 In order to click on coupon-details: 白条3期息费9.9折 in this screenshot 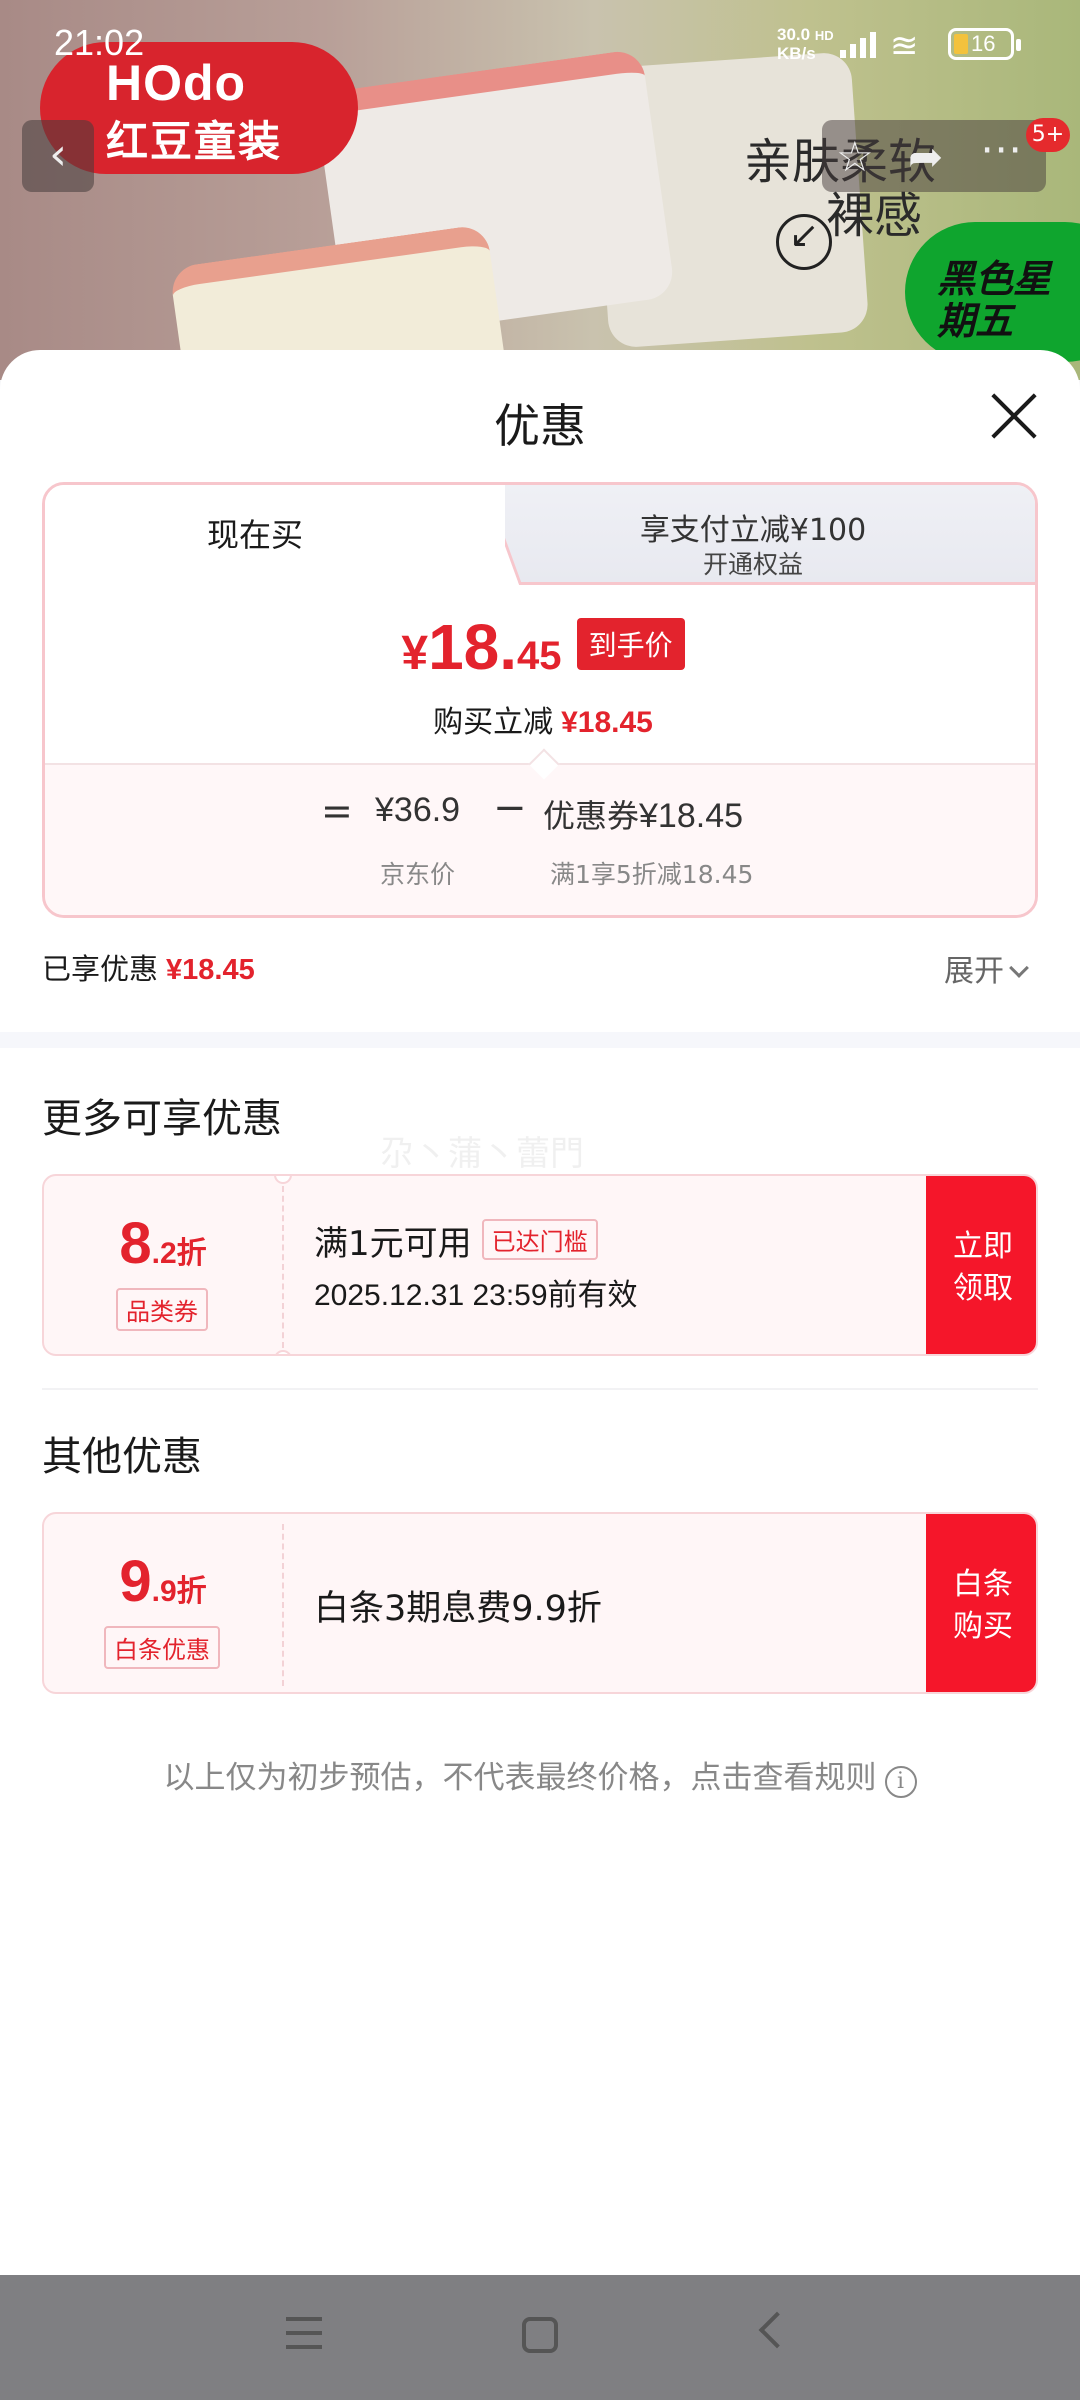, I will do `click(614, 1603)`.